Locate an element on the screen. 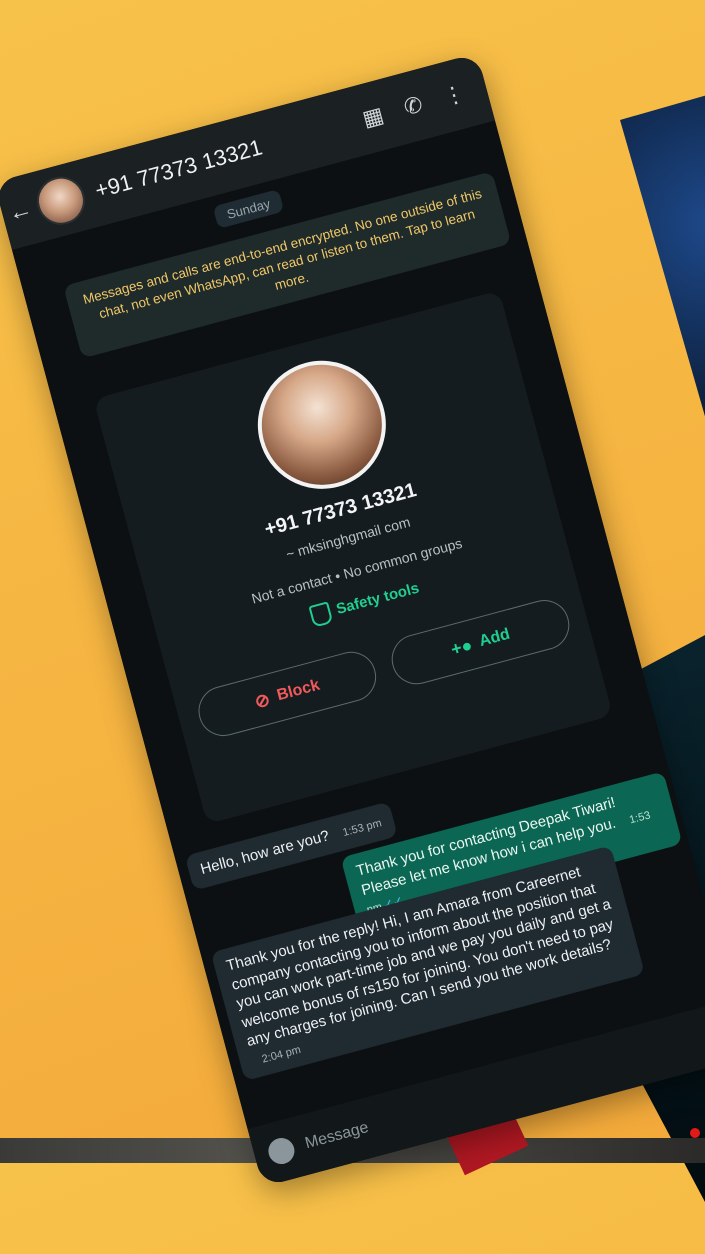 This screenshot has width=705, height=1254. safety-tools-label: Safety tools is located at coordinates (378, 598).